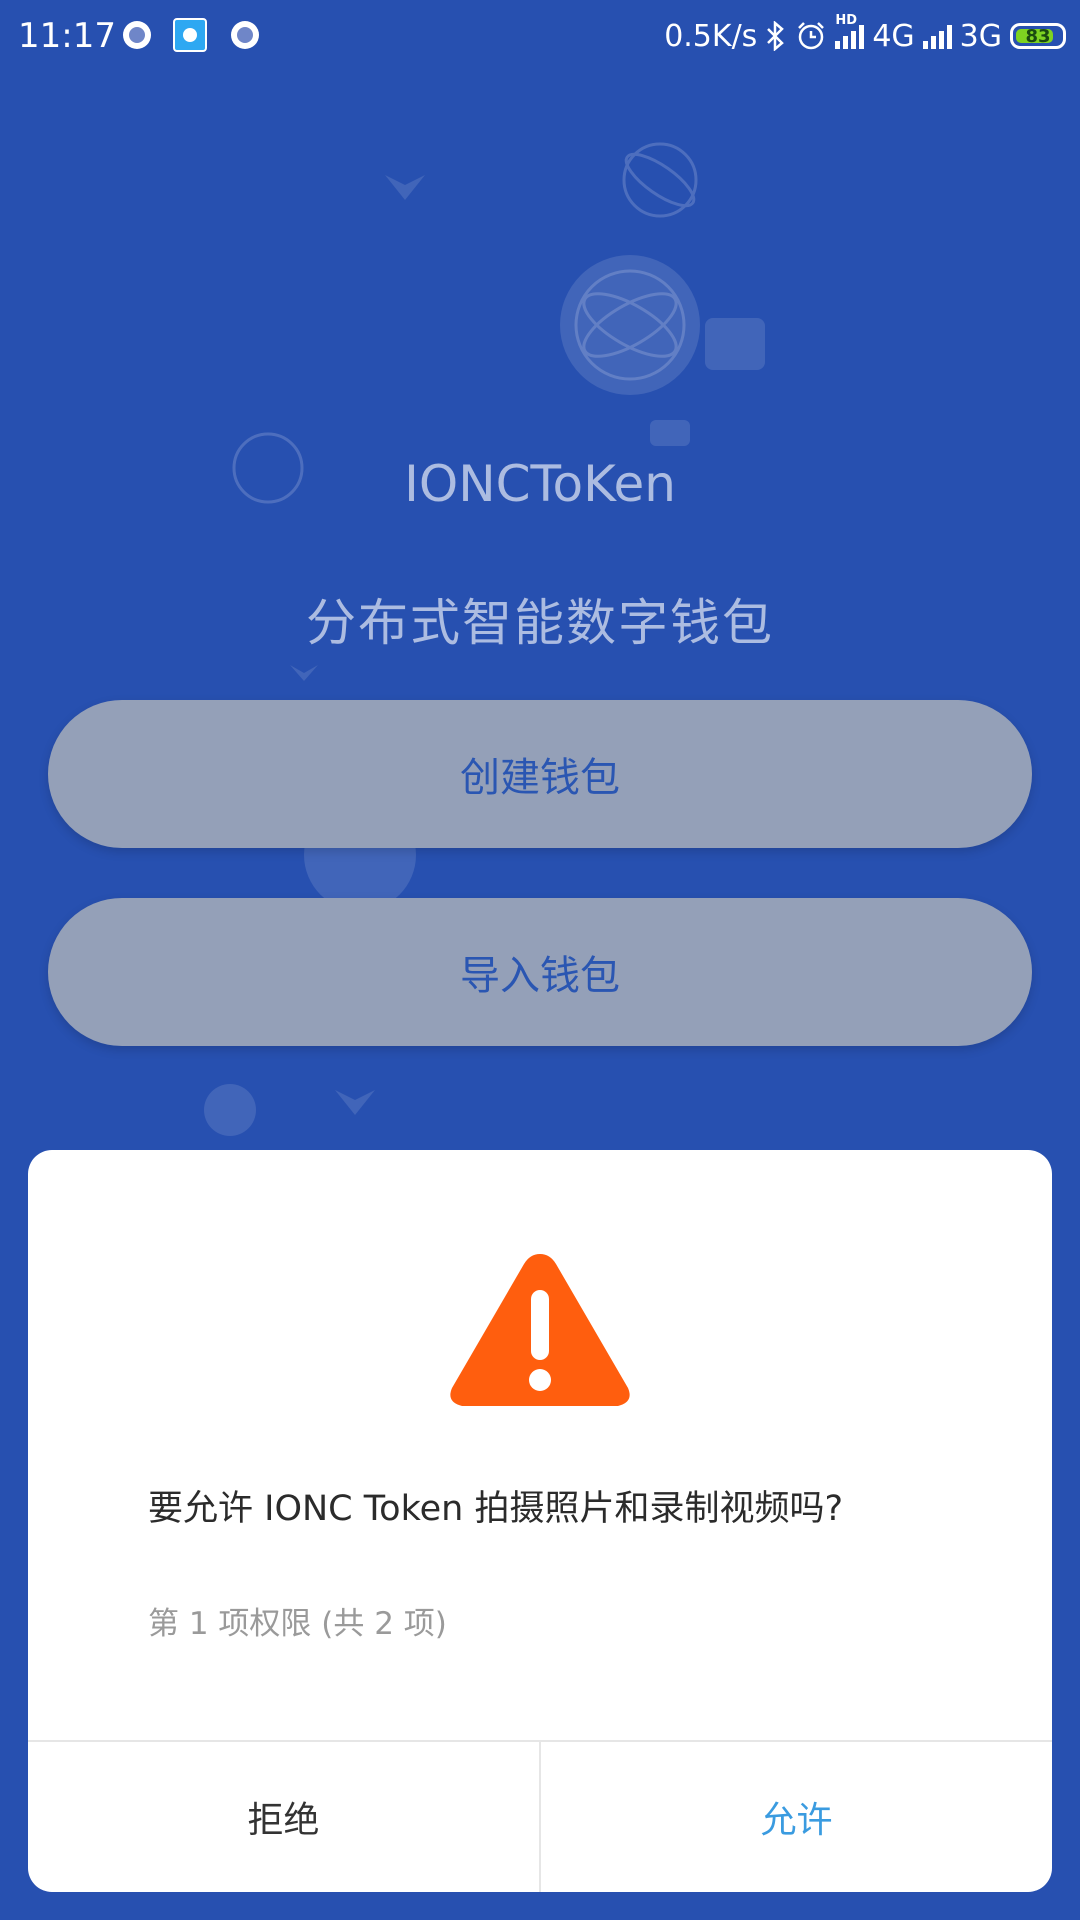 The width and height of the screenshot is (1080, 1920). I want to click on allow-button: 允许, so click(796, 1817).